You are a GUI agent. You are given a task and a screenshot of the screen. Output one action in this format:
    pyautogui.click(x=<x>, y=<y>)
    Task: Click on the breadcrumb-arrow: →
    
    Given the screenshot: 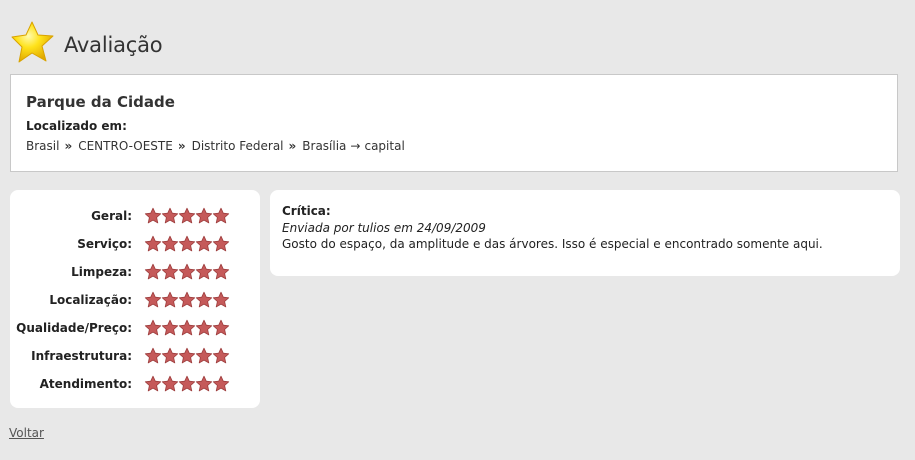 What is the action you would take?
    pyautogui.click(x=355, y=146)
    